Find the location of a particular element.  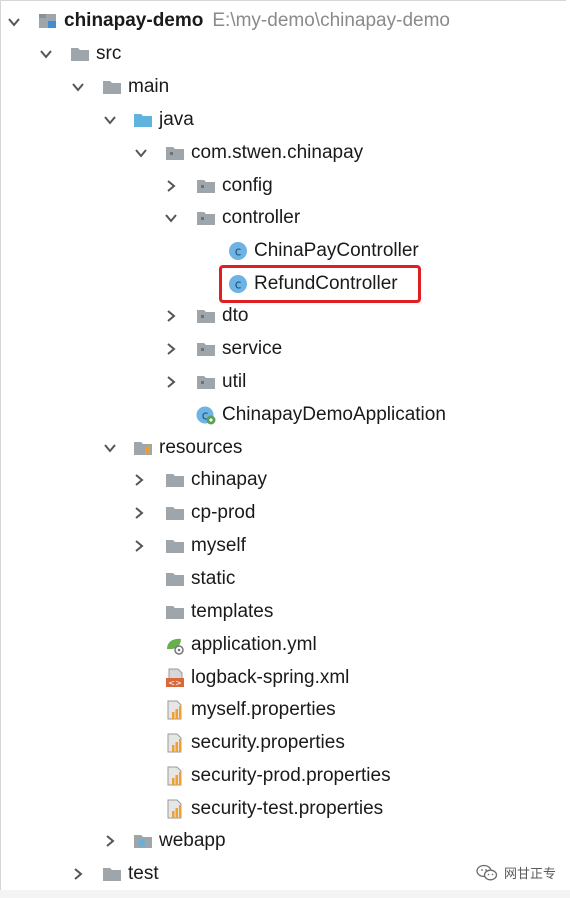

tree-item-application-class: c ChinapayDemoApplication is located at coordinates (320, 415).